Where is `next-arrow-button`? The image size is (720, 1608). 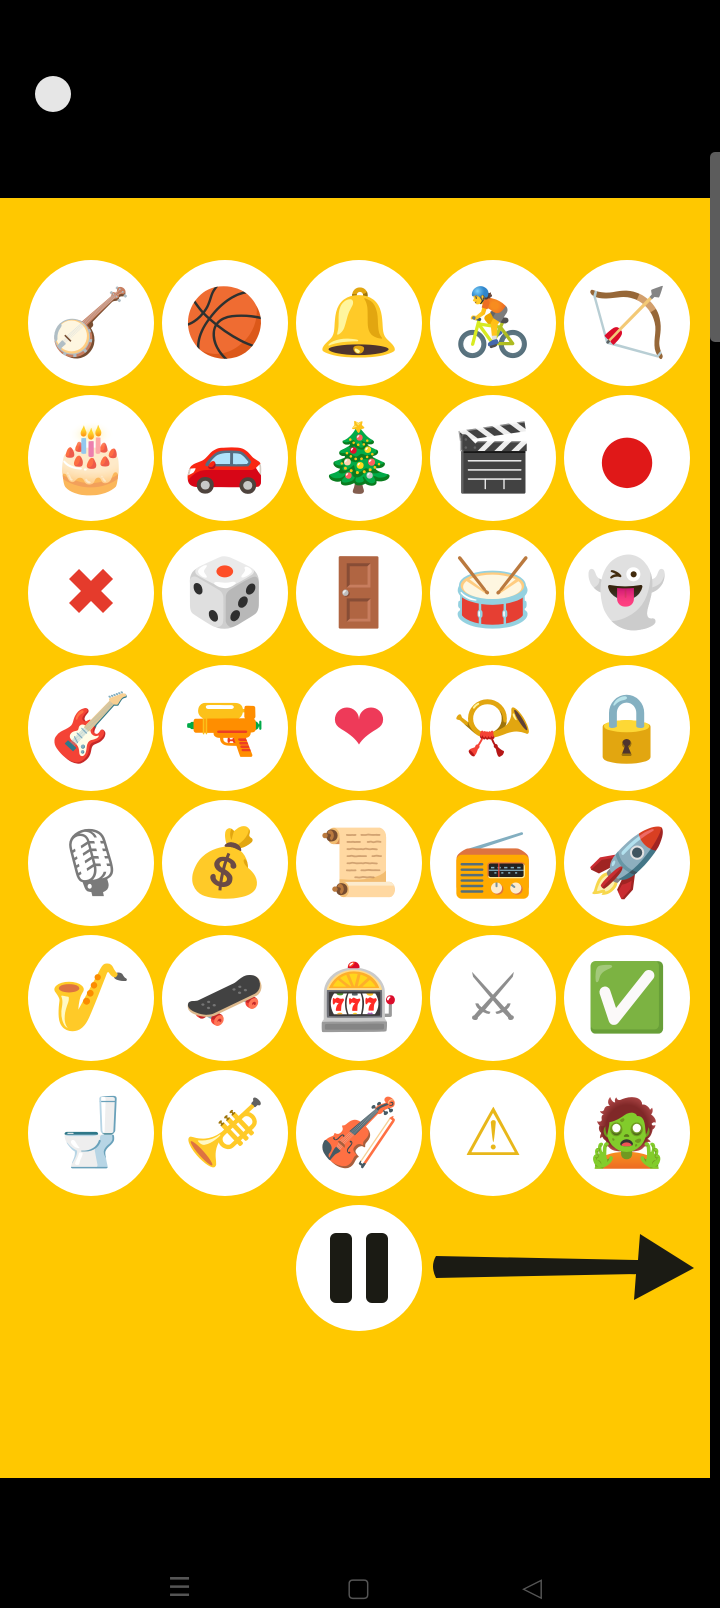
next-arrow-button is located at coordinates (563, 1266).